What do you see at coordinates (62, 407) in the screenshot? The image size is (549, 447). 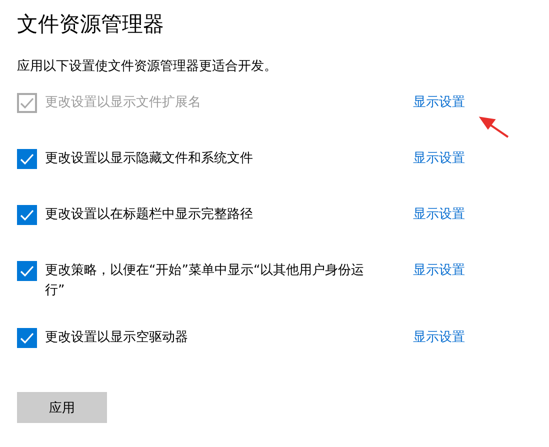 I see `apply-button: 应用` at bounding box center [62, 407].